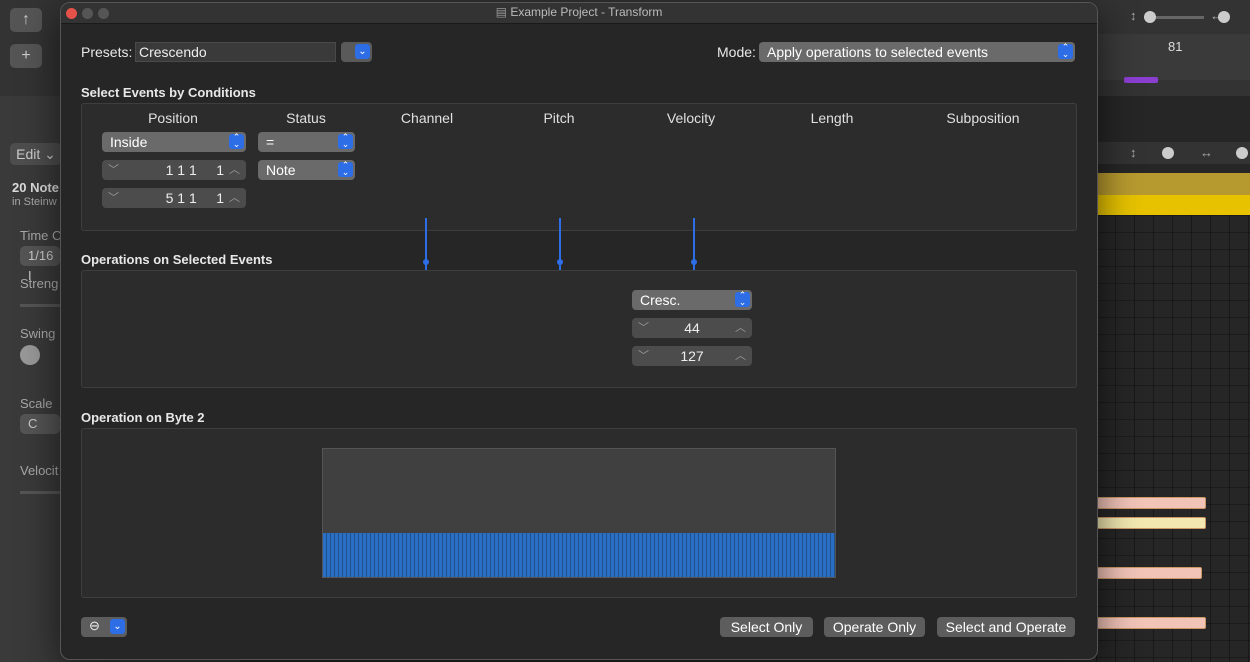 This screenshot has height=662, width=1250. I want to click on velocity-connector-dot, so click(694, 262).